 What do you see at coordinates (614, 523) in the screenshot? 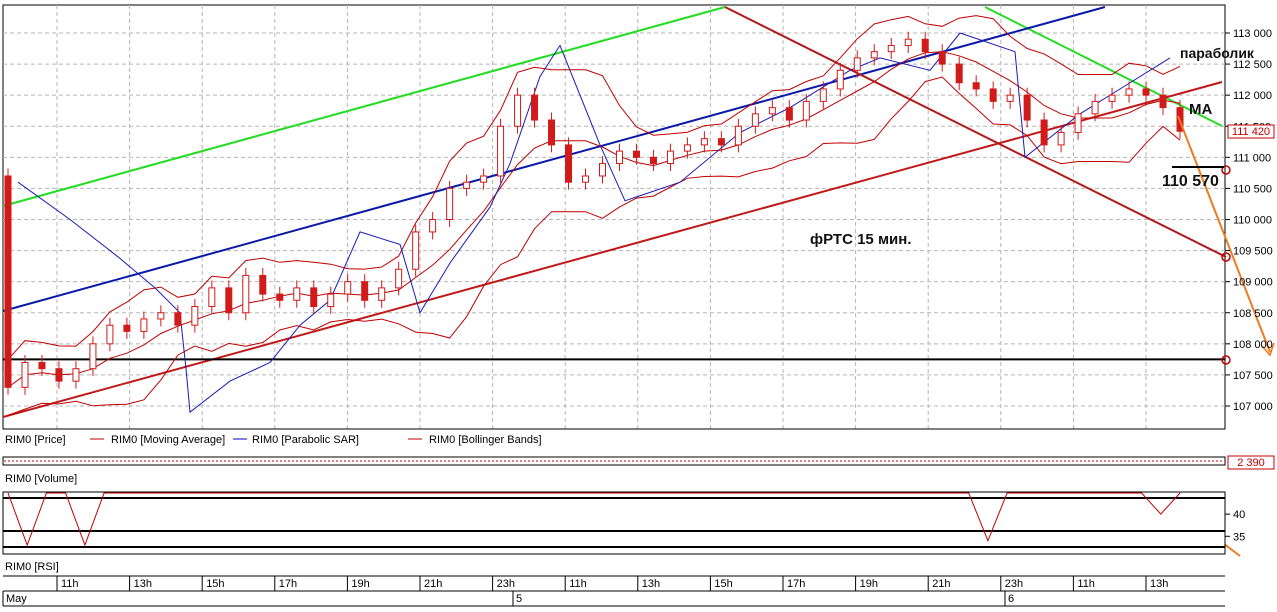
I see `rsi-panel-frame` at bounding box center [614, 523].